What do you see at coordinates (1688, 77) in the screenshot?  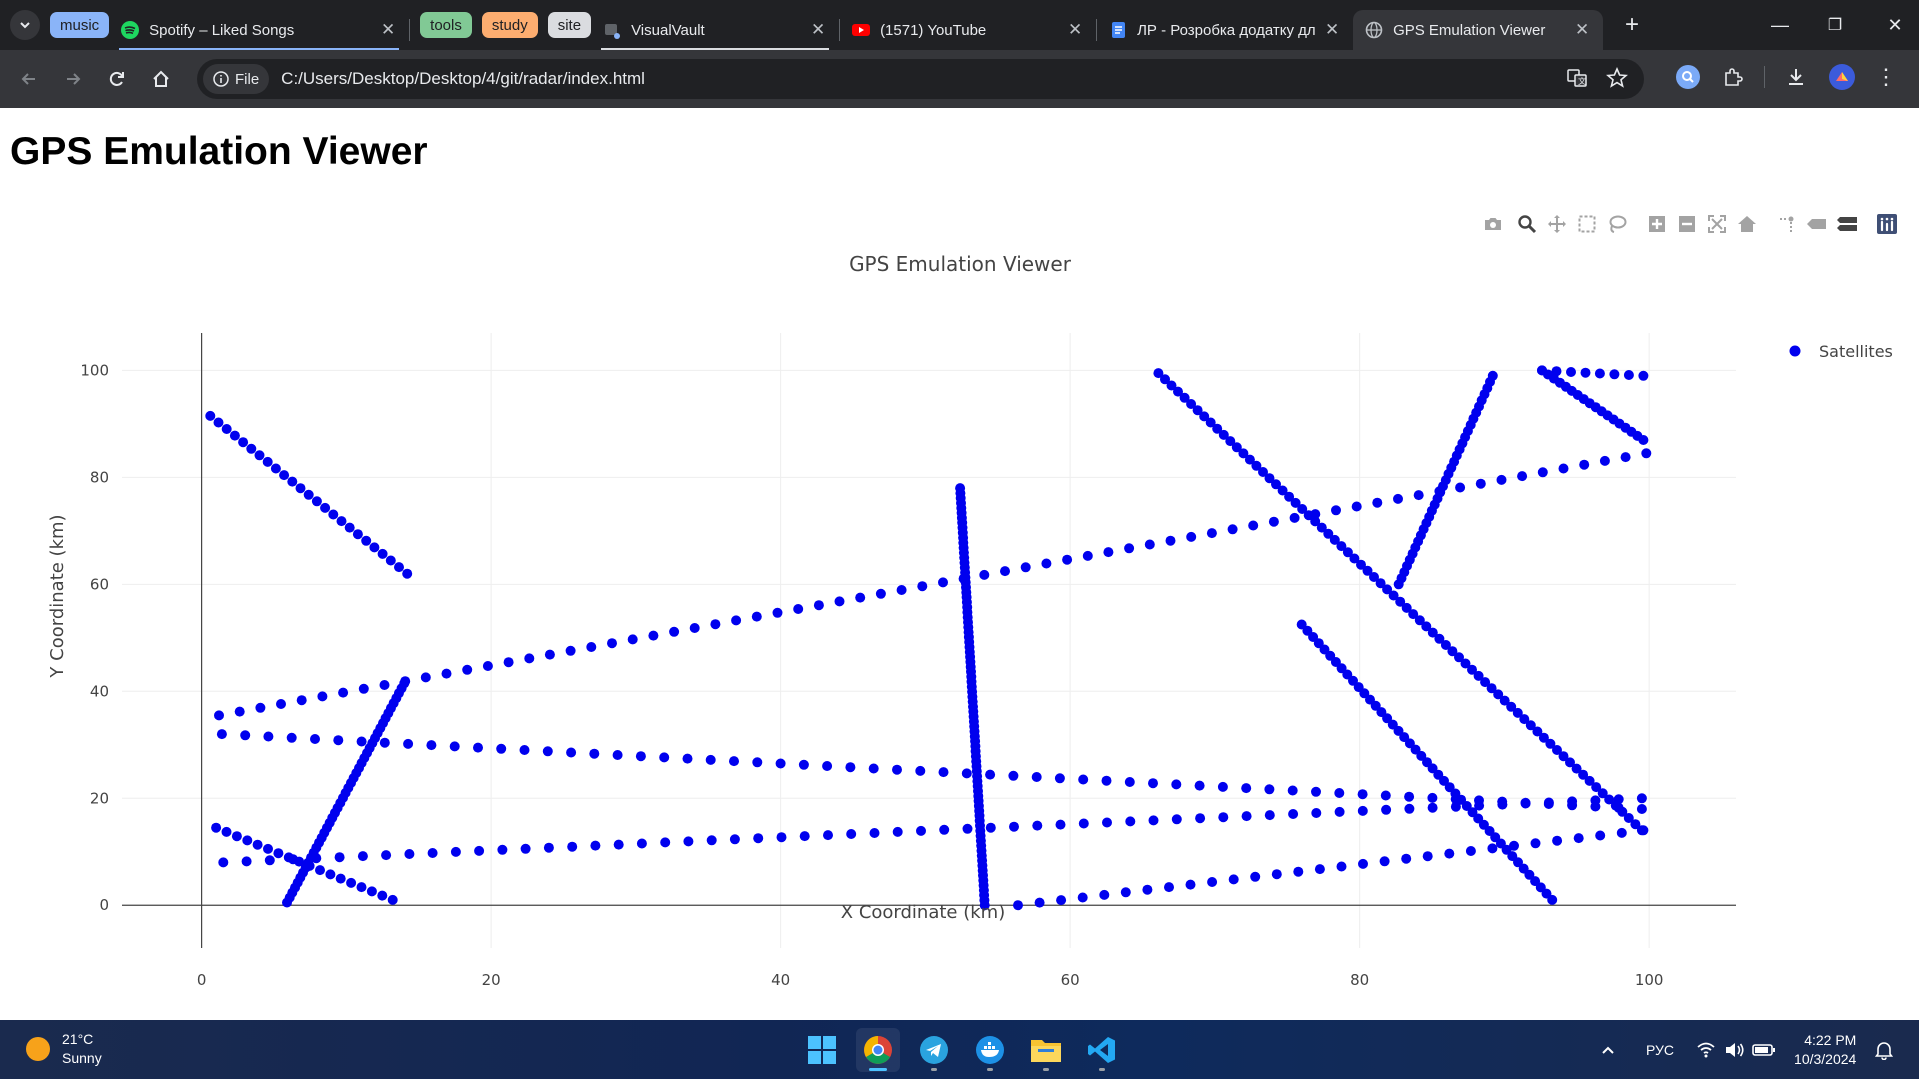 I see `lens-extension-icon` at bounding box center [1688, 77].